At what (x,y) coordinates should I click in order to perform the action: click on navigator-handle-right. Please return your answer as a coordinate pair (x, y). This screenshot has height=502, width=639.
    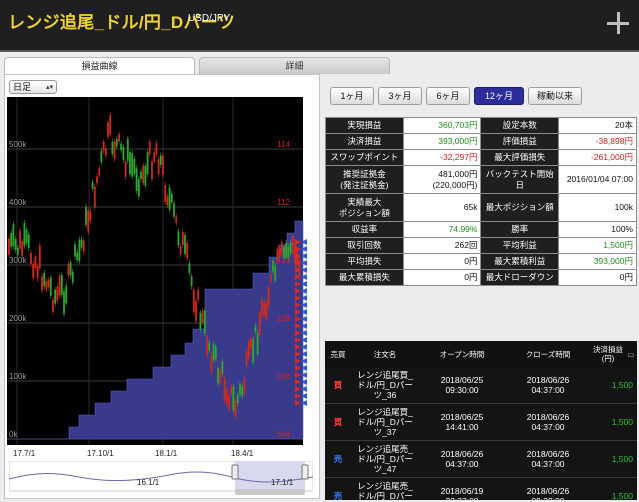
    Looking at the image, I should click on (305, 472).